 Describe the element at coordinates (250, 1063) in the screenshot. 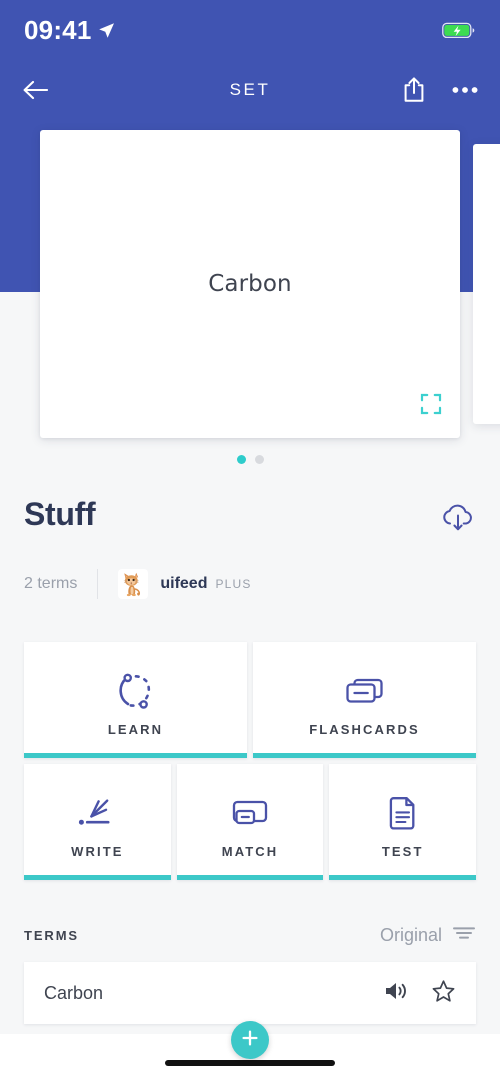

I see `home-indicator` at that location.